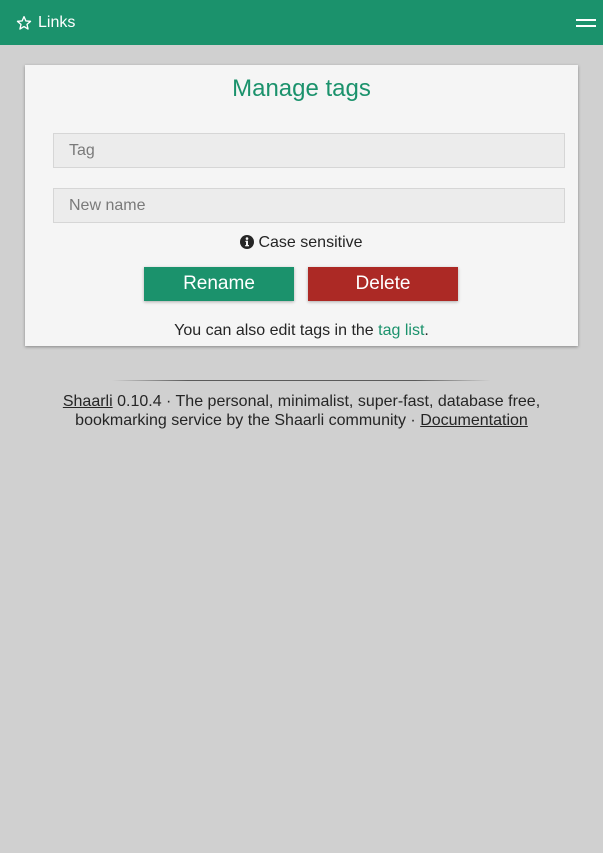  Describe the element at coordinates (309, 150) in the screenshot. I see `tag-input` at that location.